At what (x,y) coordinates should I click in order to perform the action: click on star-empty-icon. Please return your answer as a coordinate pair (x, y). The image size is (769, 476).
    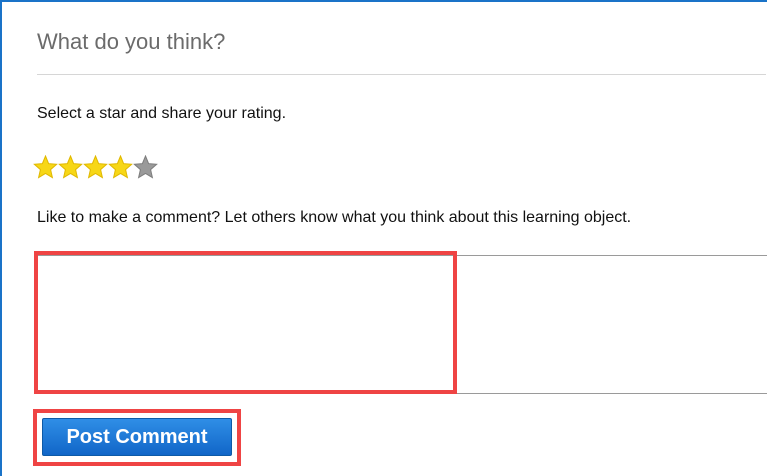
    Looking at the image, I should click on (145, 167).